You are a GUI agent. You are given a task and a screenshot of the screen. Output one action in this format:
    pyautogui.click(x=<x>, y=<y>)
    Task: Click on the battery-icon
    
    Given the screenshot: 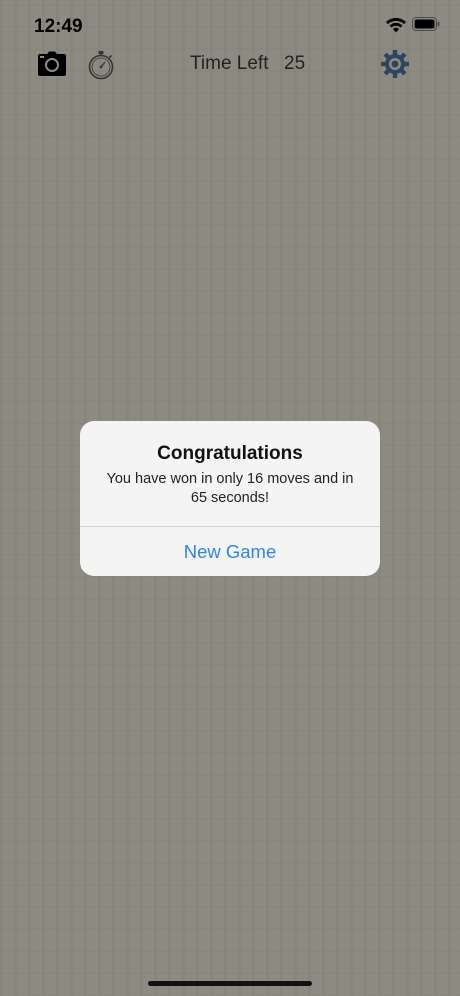 What is the action you would take?
    pyautogui.click(x=426, y=24)
    